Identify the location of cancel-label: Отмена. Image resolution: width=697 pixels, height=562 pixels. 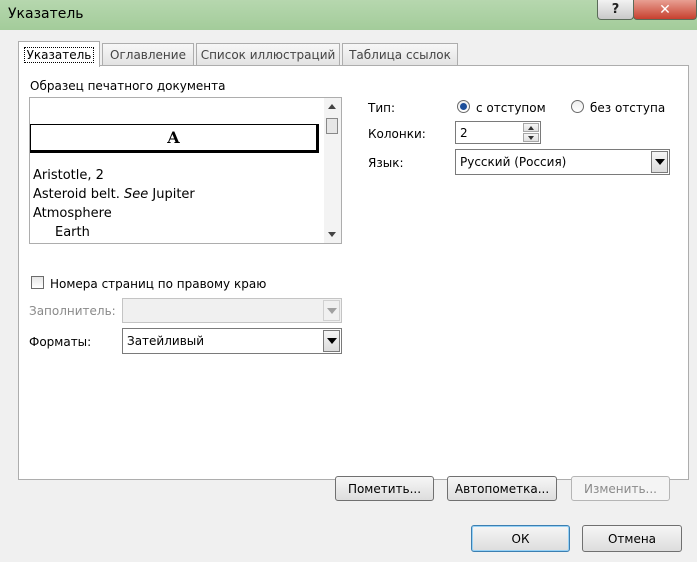
(632, 538).